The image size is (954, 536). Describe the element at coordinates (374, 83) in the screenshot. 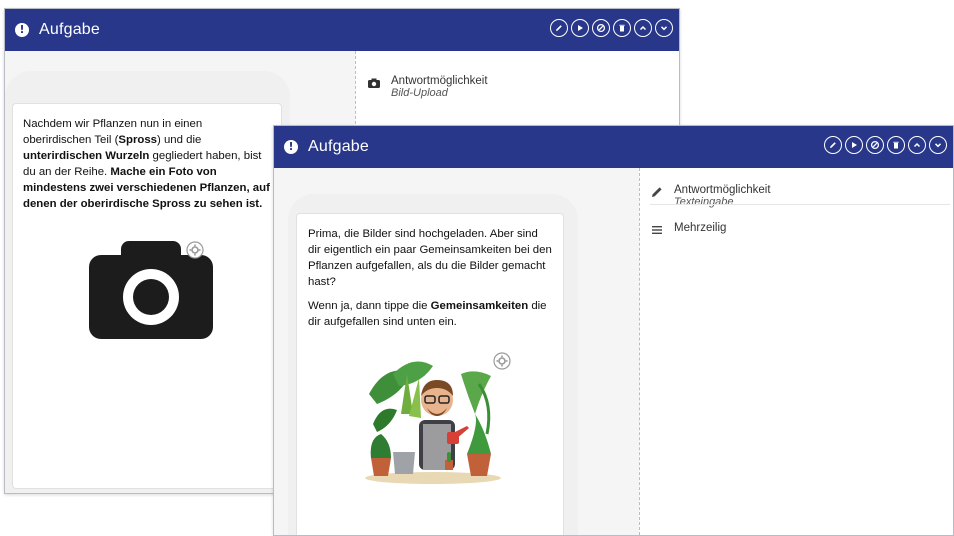

I see `camera-icon` at that location.